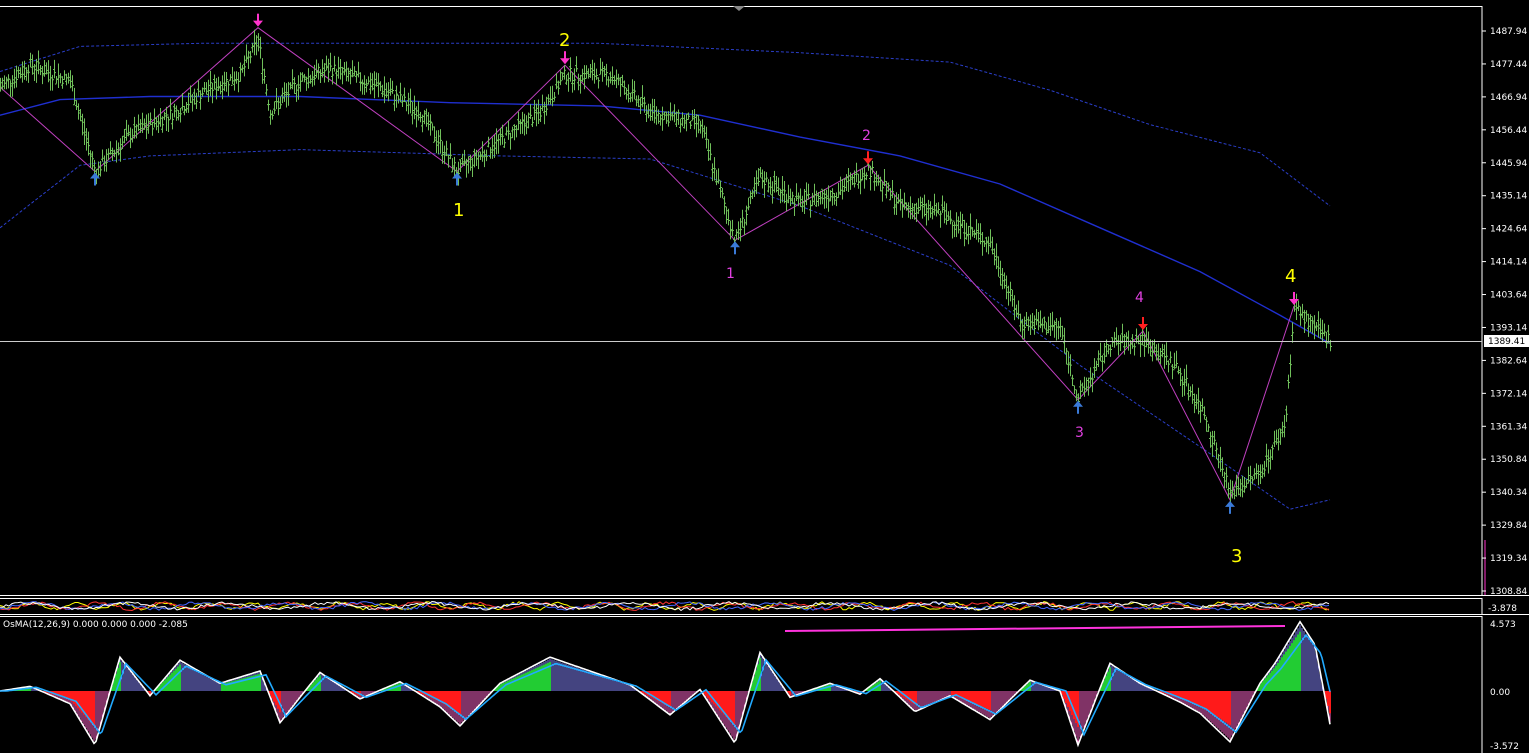 The width and height of the screenshot is (1529, 753). Describe the element at coordinates (1508, 493) in the screenshot. I see `price-axis-label: 1340.34` at that location.